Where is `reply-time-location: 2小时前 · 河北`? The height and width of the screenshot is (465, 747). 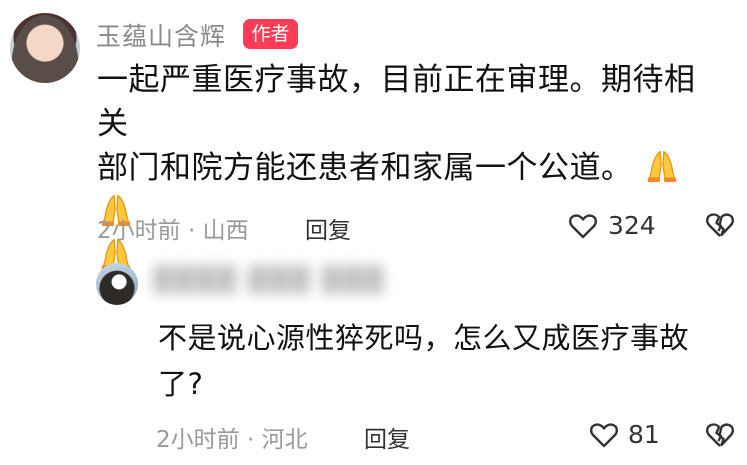
reply-time-location: 2小时前 · 河北 is located at coordinates (232, 440).